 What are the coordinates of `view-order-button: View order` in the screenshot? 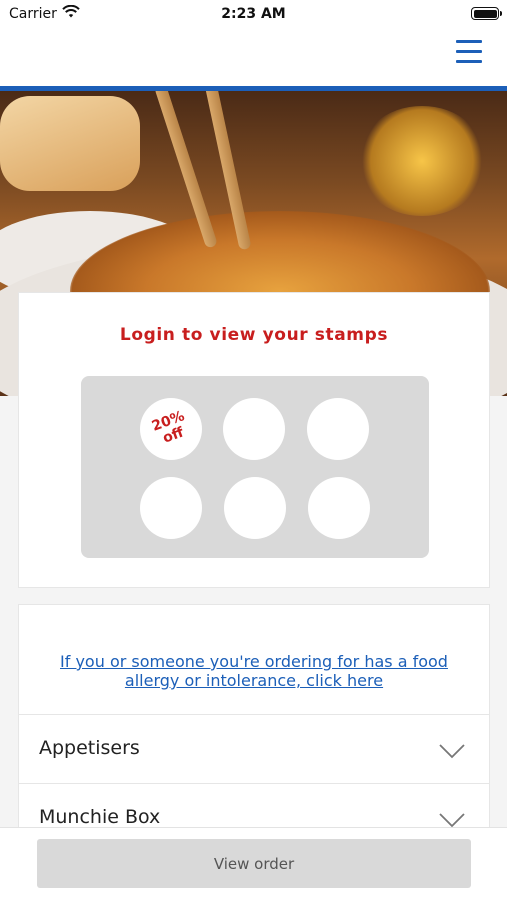 It's located at (254, 863).